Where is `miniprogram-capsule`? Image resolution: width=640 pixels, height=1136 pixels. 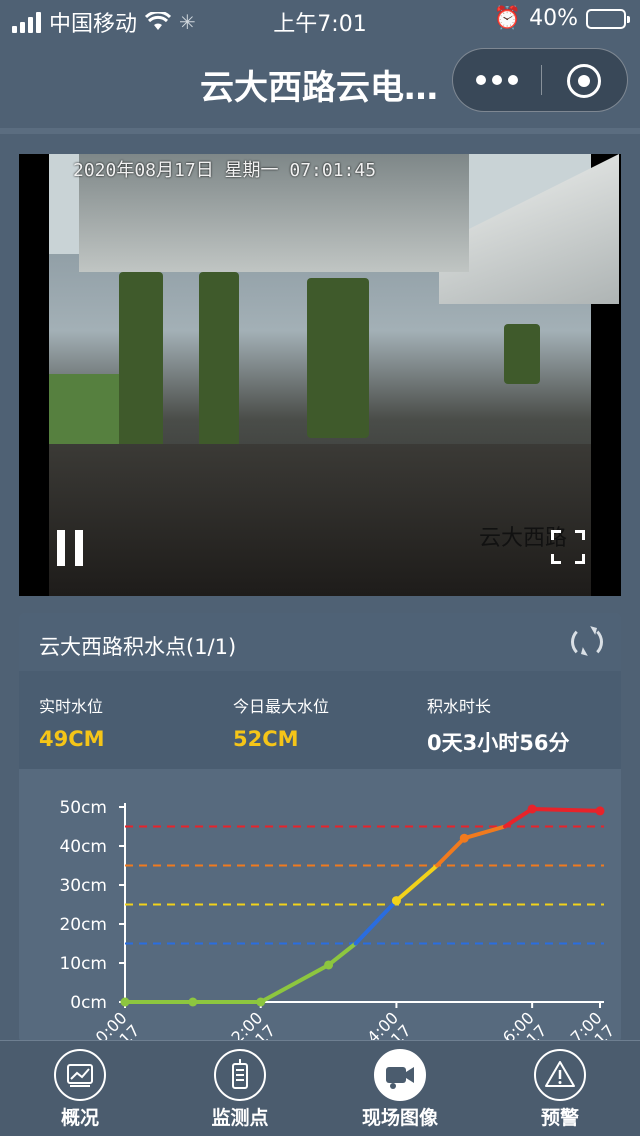 miniprogram-capsule is located at coordinates (540, 80).